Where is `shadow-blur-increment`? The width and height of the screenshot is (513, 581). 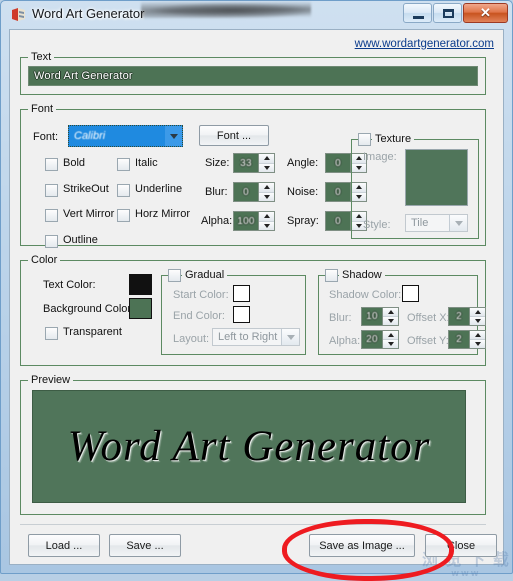
shadow-blur-increment is located at coordinates (390, 312).